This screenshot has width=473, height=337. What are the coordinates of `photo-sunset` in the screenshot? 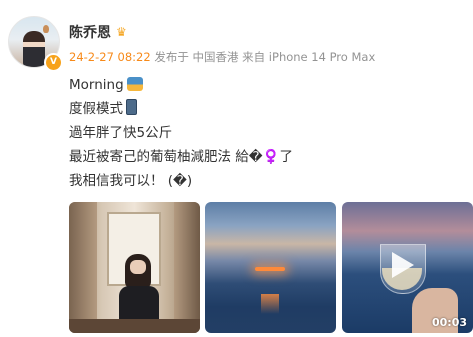 It's located at (270, 269).